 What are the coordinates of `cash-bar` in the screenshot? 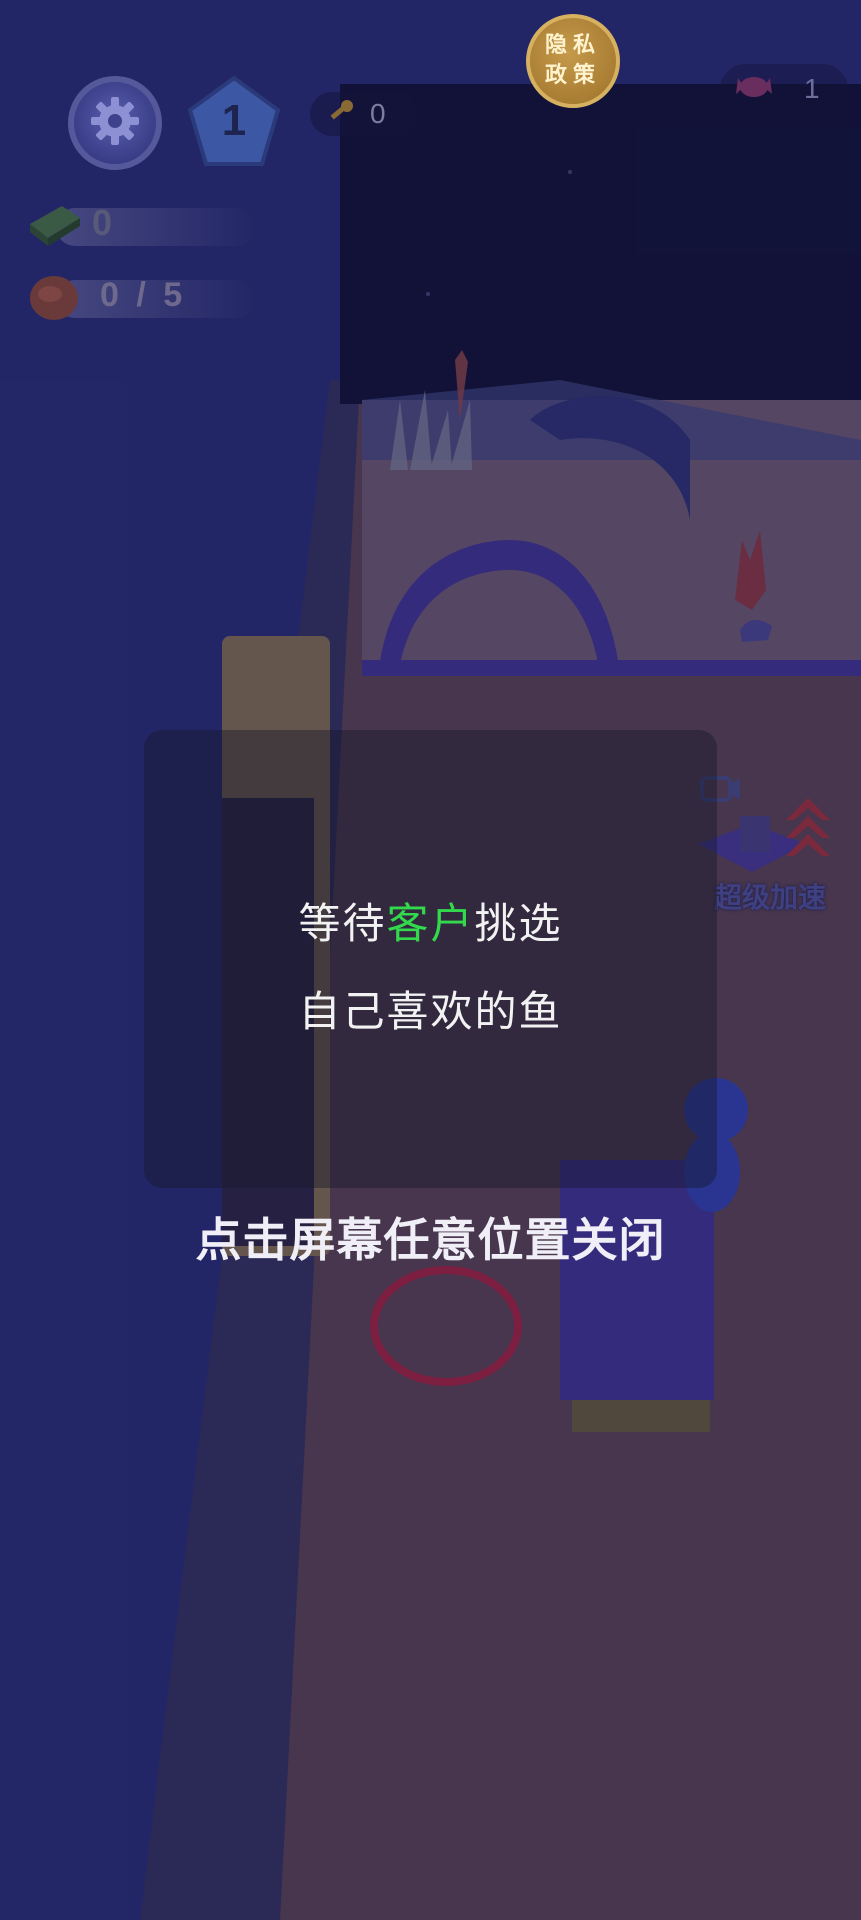 It's located at (156, 227).